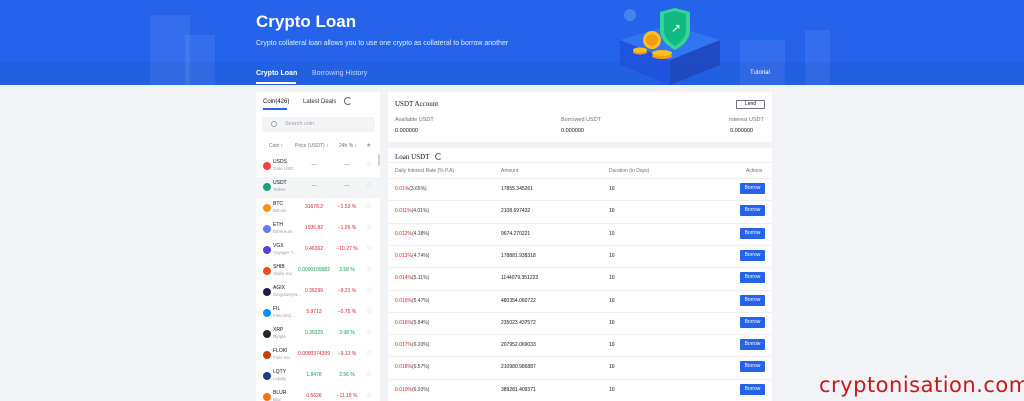 The height and width of the screenshot is (401, 1024). What do you see at coordinates (403, 211) in the screenshot?
I see `daily-rate: 0.011%` at bounding box center [403, 211].